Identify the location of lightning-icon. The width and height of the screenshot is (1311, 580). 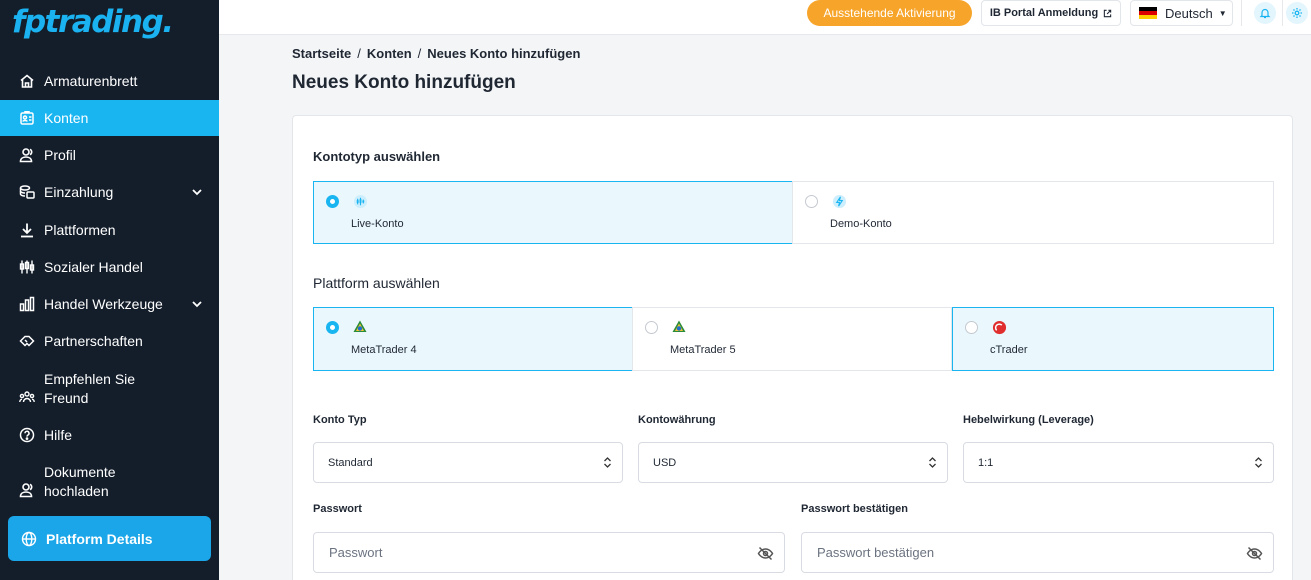
(839, 201).